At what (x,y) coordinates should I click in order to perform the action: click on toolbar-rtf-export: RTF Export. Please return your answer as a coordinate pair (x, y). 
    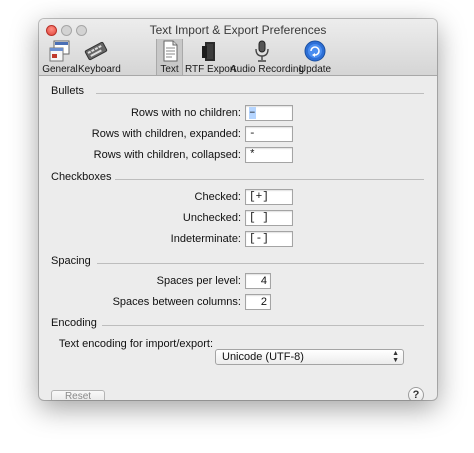
    Looking at the image, I should click on (210, 57).